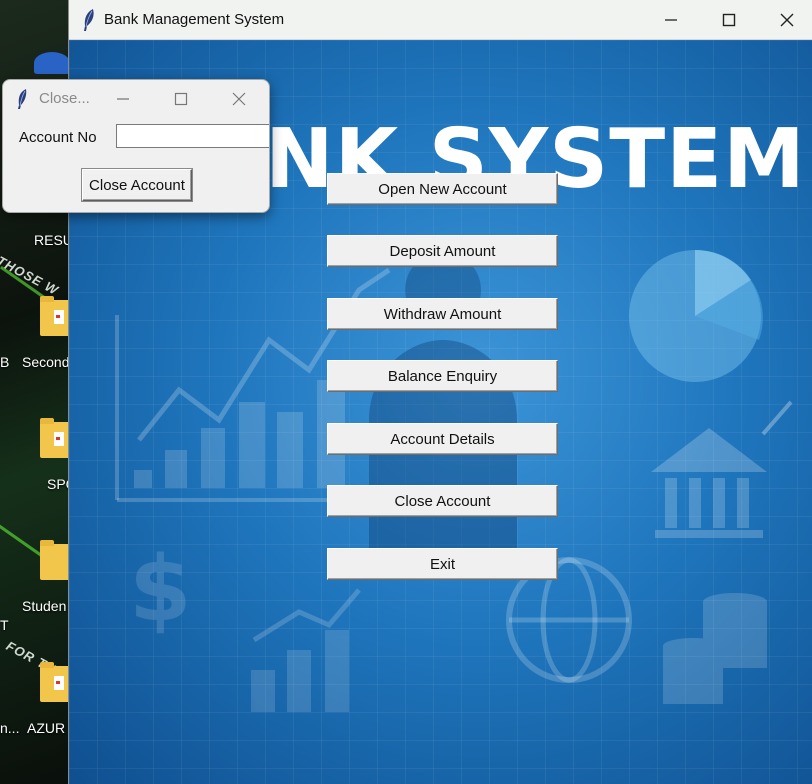  What do you see at coordinates (45, 362) in the screenshot?
I see `desktop-icon-label: Second` at bounding box center [45, 362].